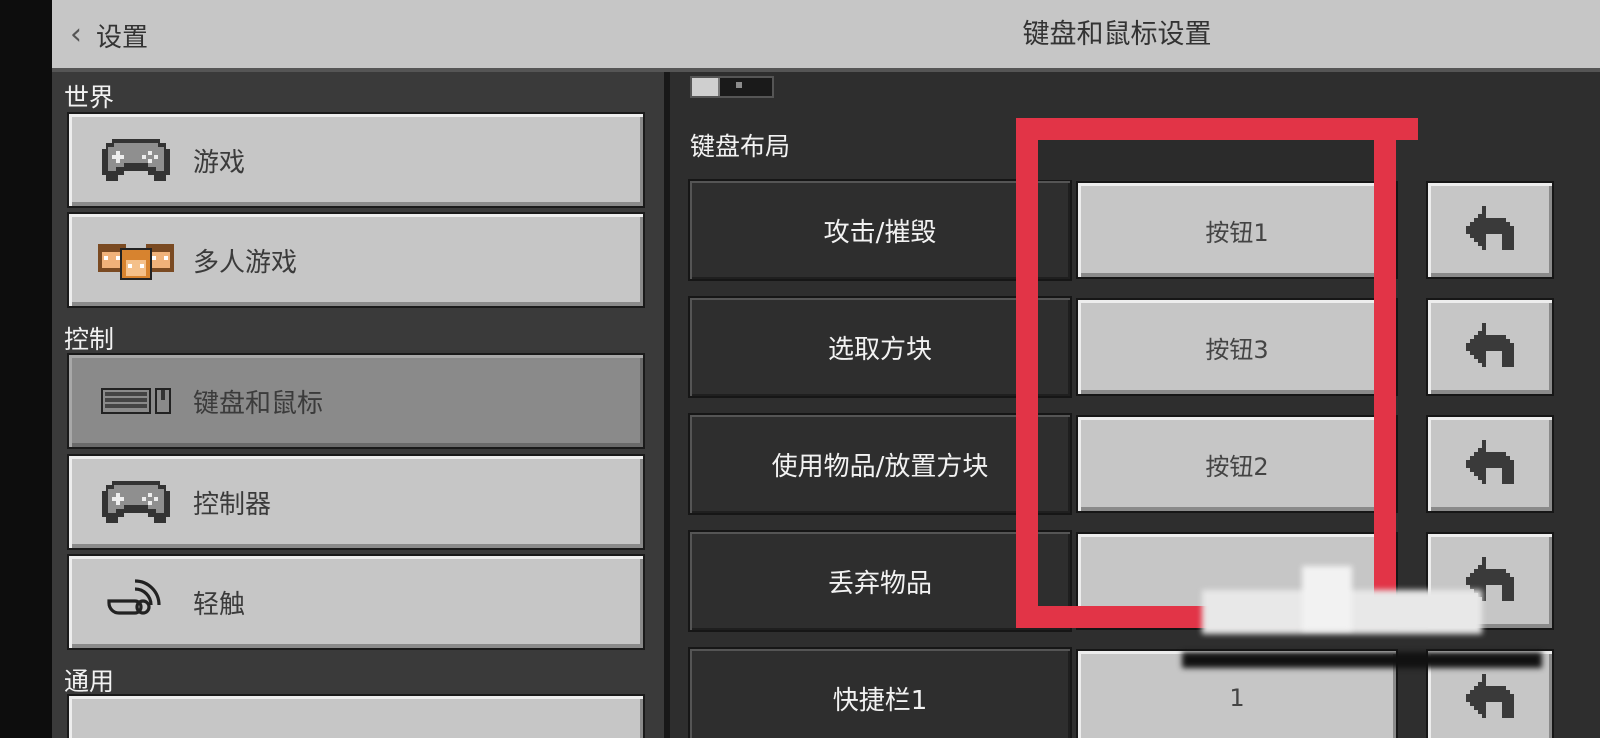 The image size is (1600, 738). I want to click on chevron-left-icon: ‹, so click(76, 34).